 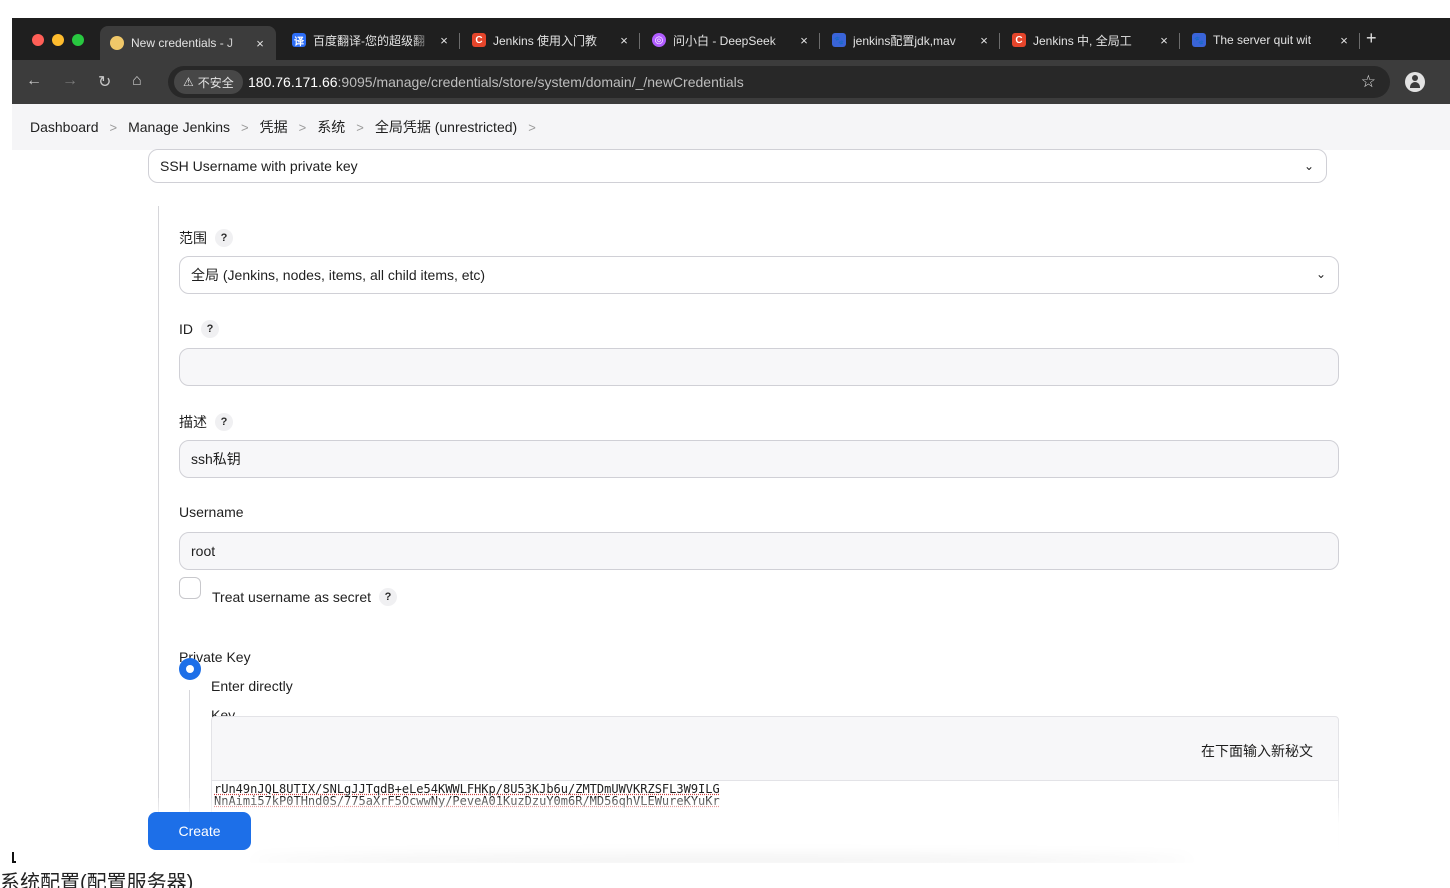 What do you see at coordinates (259, 166) in the screenshot?
I see `kind-select-value: SSH Username with private key` at bounding box center [259, 166].